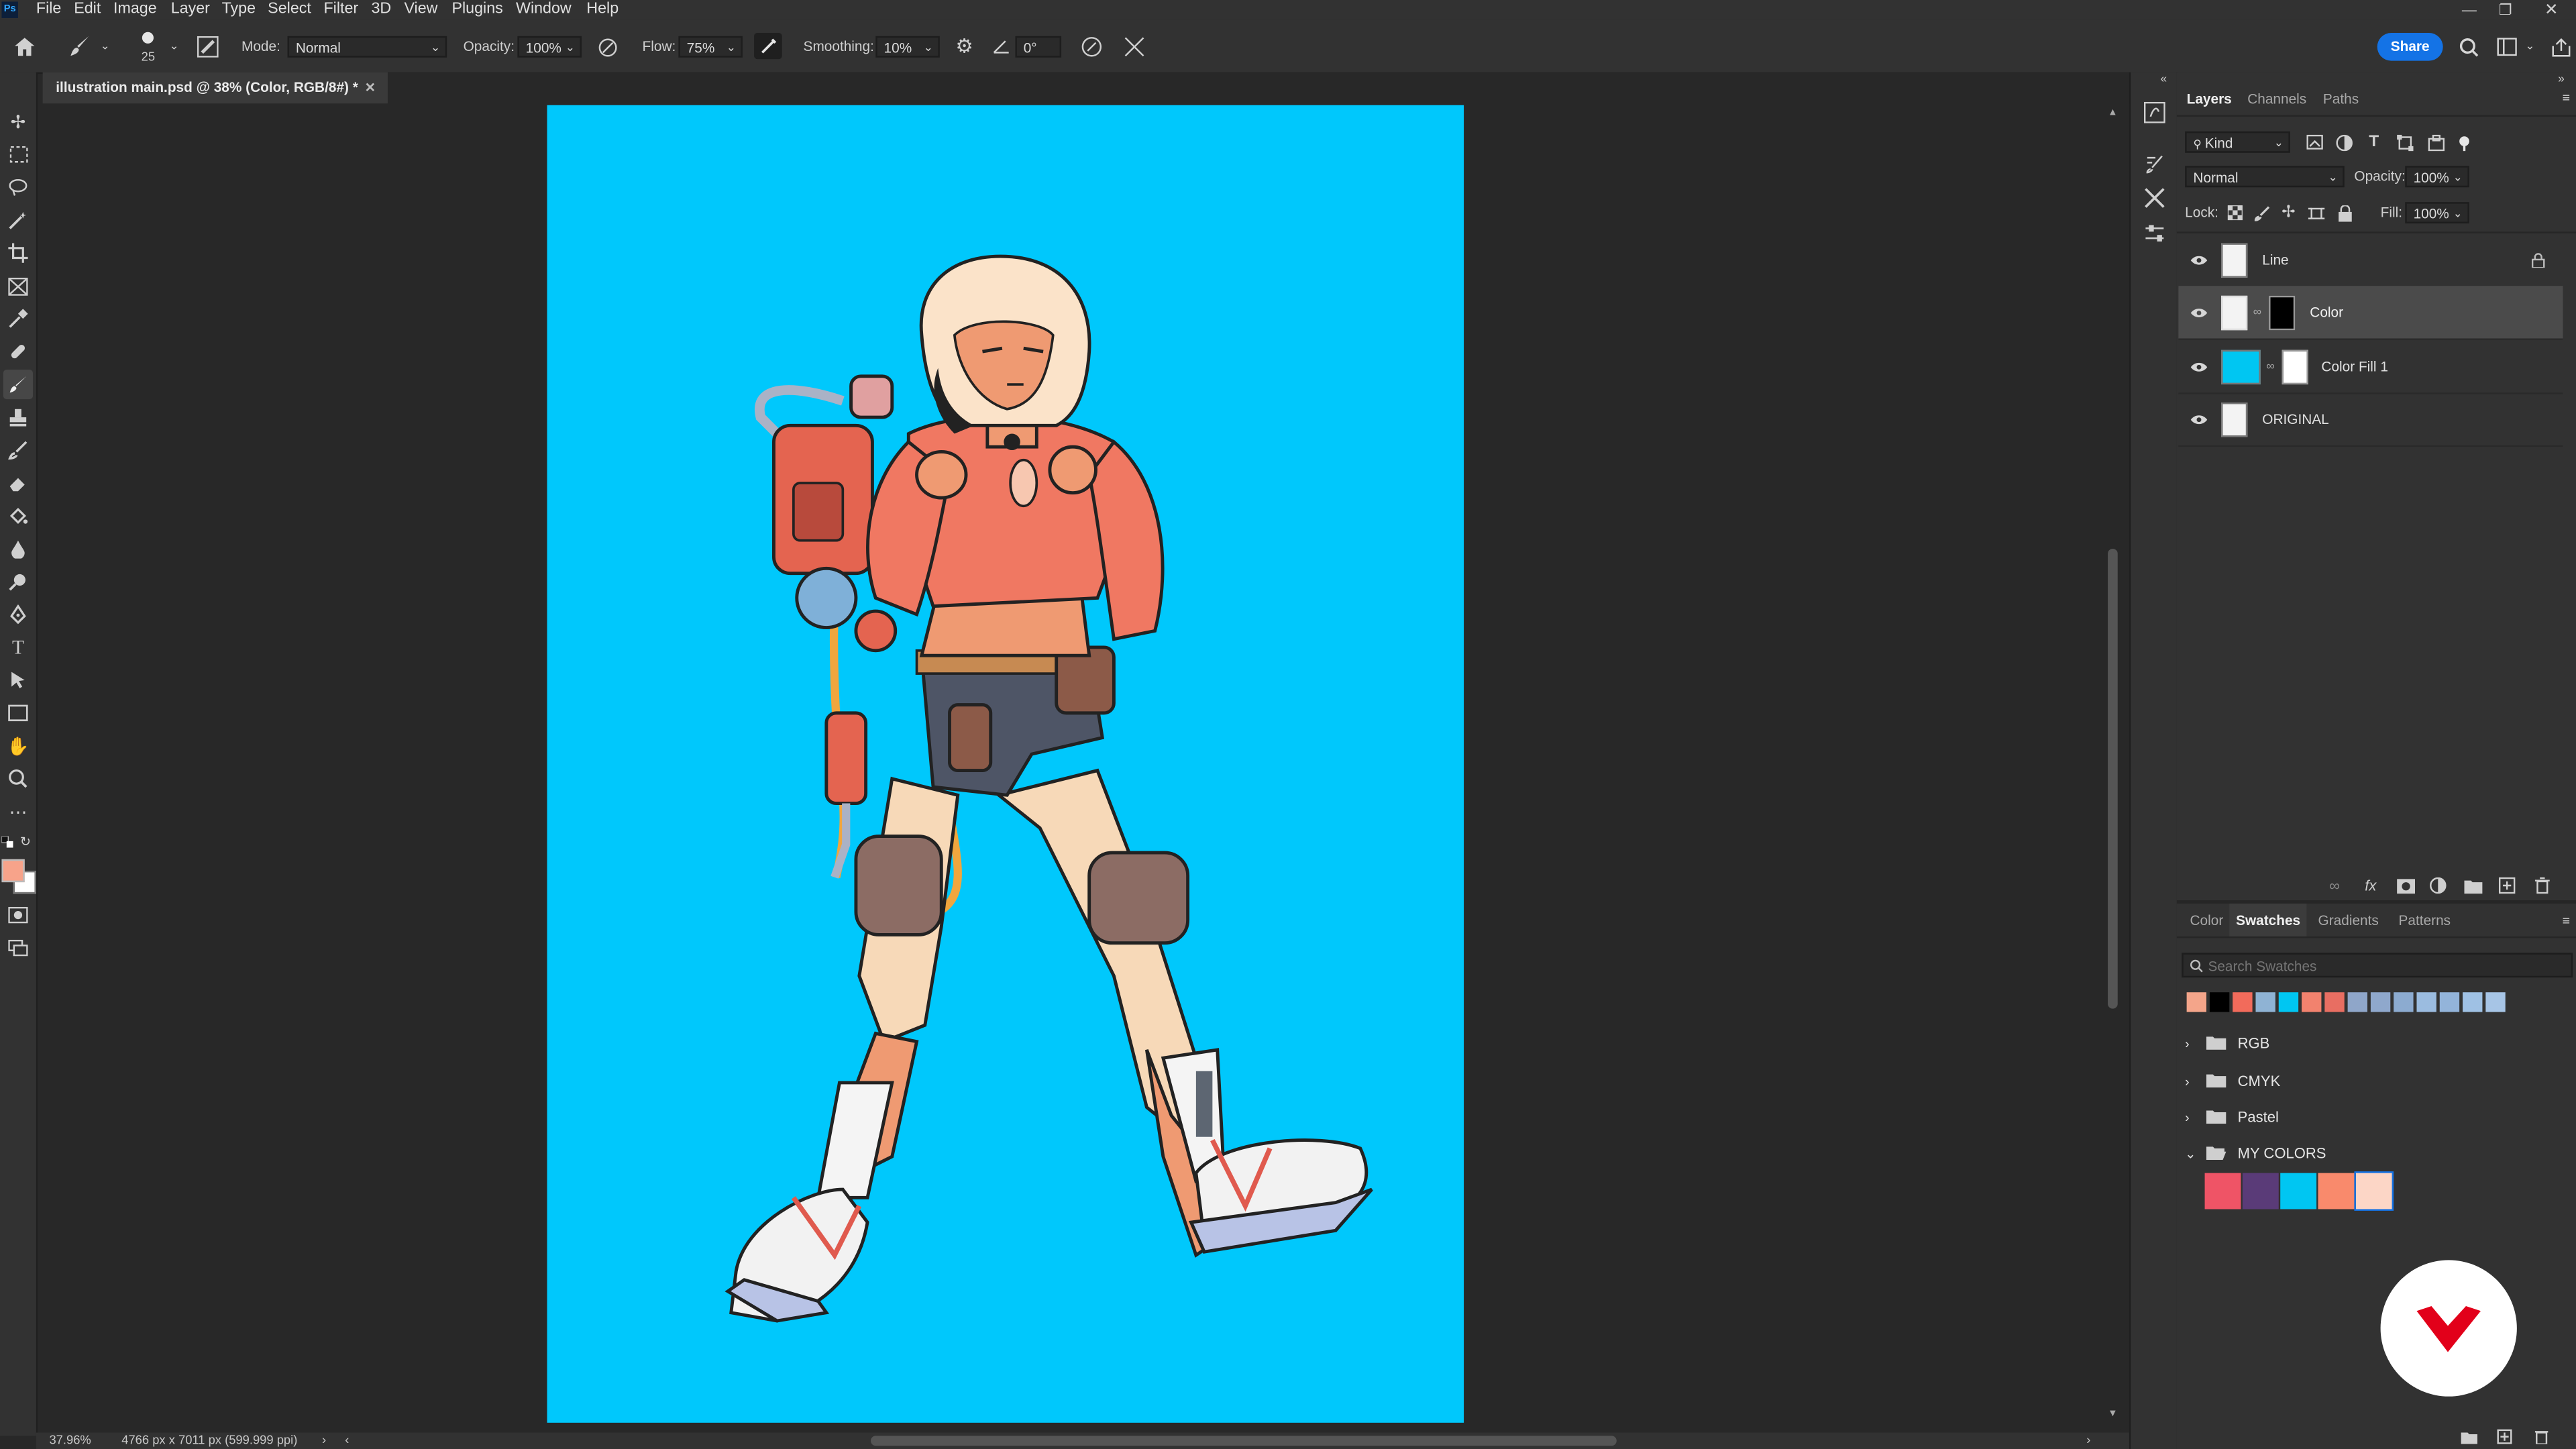  Describe the element at coordinates (2348, 920) in the screenshot. I see `tab-gradients: Gradients` at that location.